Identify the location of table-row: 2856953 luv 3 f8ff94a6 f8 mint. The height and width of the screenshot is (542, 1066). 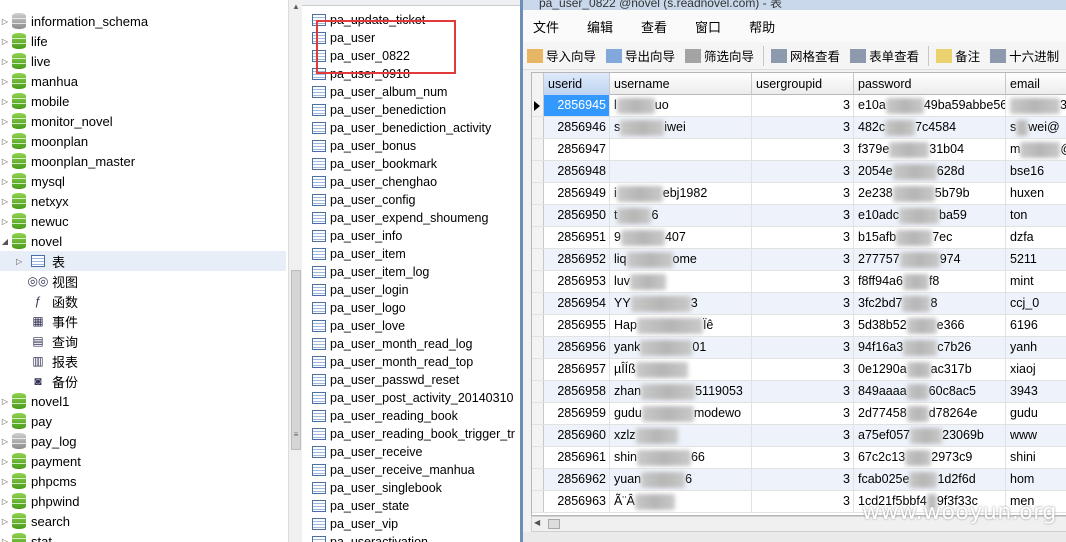
(799, 282).